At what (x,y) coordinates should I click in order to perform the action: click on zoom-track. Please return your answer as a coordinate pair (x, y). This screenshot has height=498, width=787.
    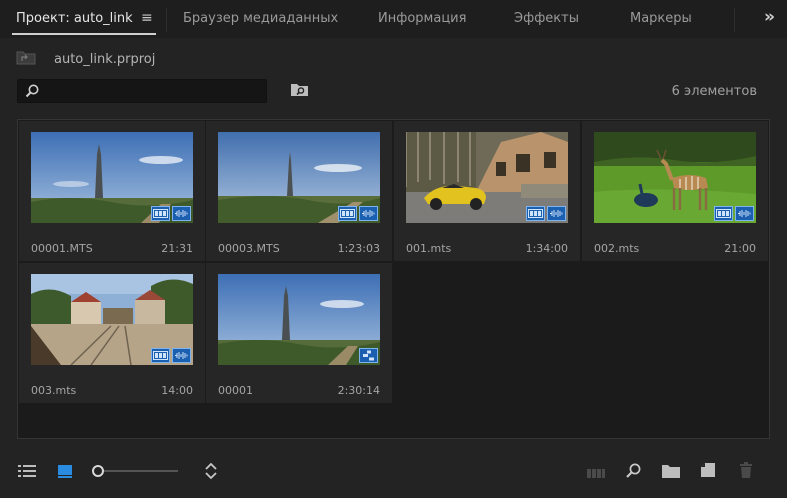
    Looking at the image, I should click on (138, 471).